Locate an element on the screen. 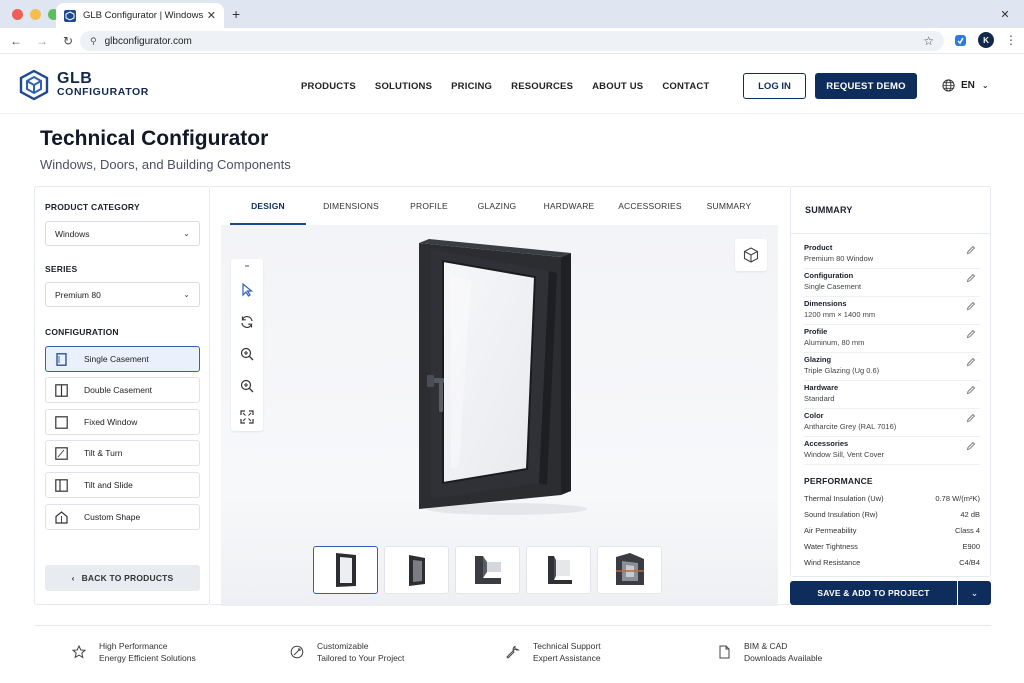 Image resolution: width=1024 pixels, height=683 pixels. zoom-in-icon is located at coordinates (247, 354).